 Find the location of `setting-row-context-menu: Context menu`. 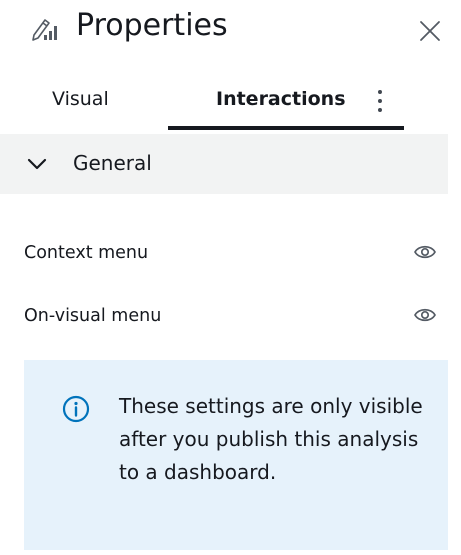

setting-row-context-menu: Context menu is located at coordinates (234, 253).